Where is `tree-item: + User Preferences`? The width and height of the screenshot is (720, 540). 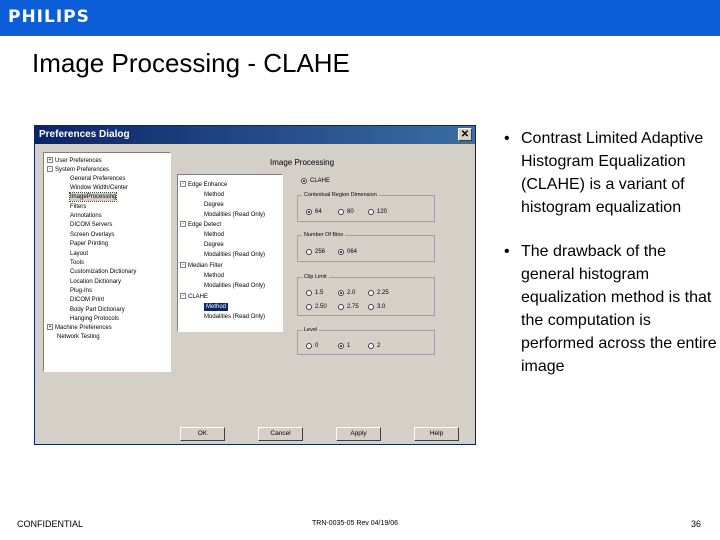 tree-item: + User Preferences is located at coordinates (74, 161).